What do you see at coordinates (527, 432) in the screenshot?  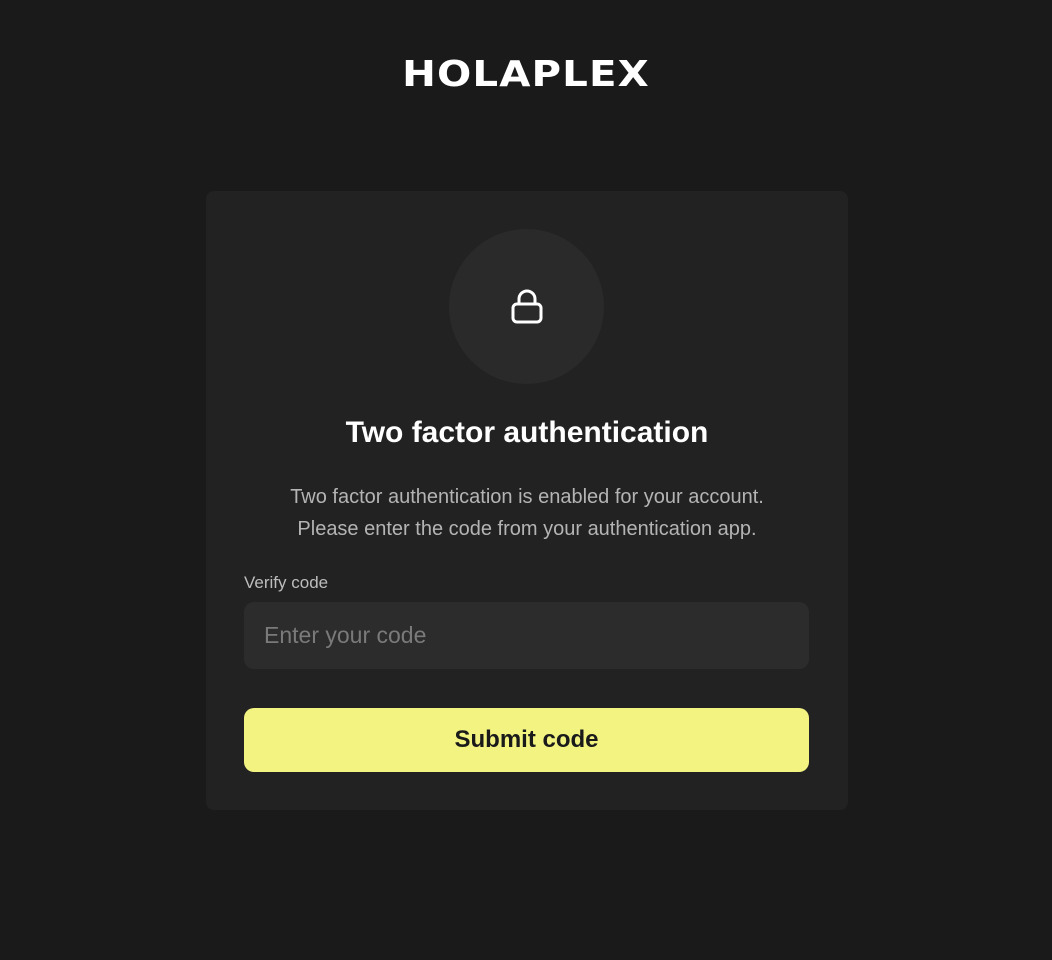 I see `page-title: Two factor authentication` at bounding box center [527, 432].